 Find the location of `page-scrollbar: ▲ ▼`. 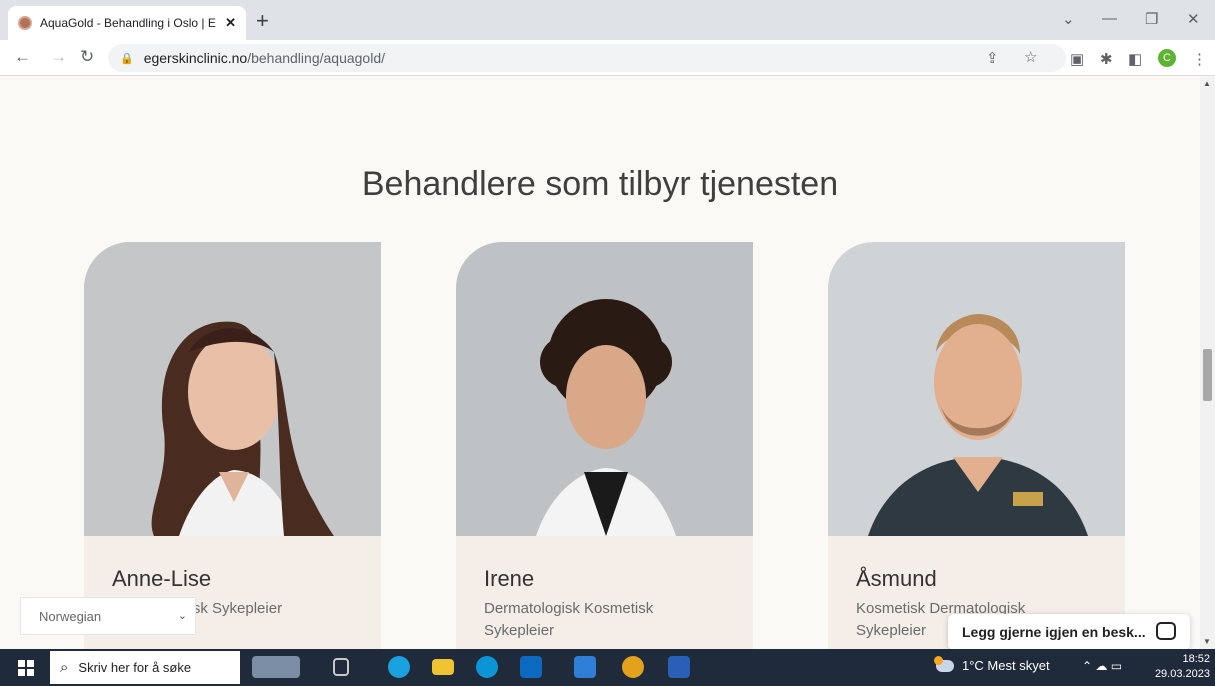

page-scrollbar: ▲ ▼ is located at coordinates (1207, 363).